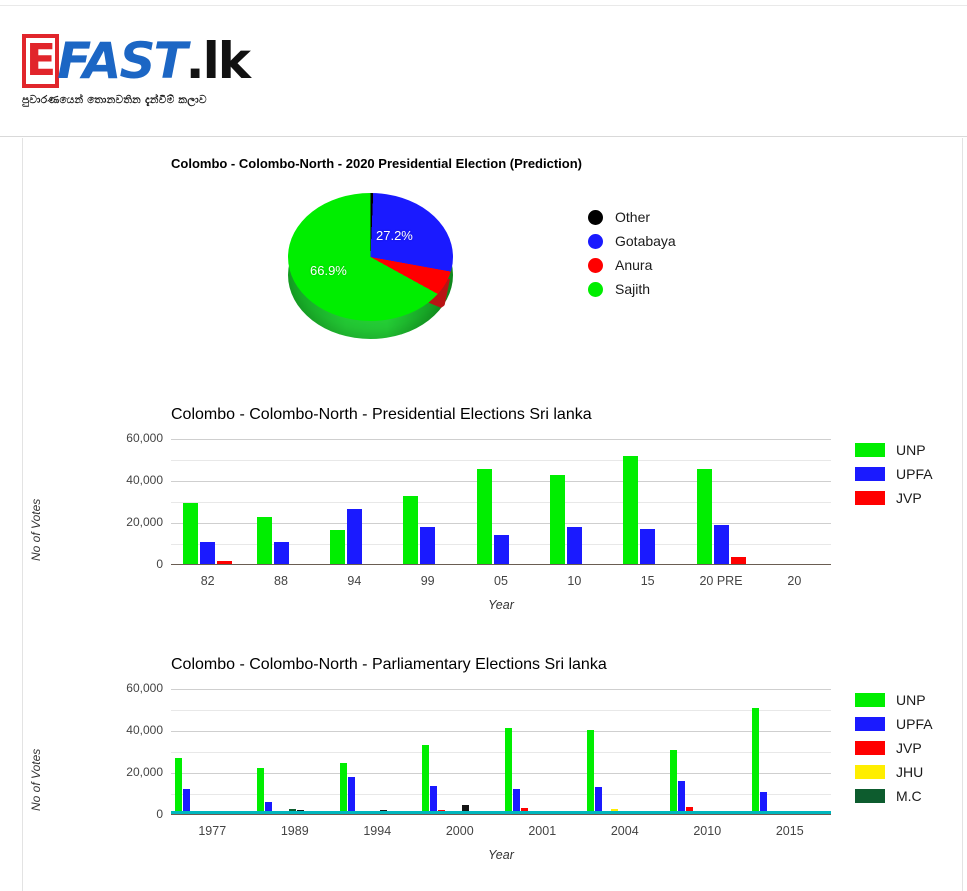 This screenshot has height=891, width=967. I want to click on pie-slices, so click(370, 257).